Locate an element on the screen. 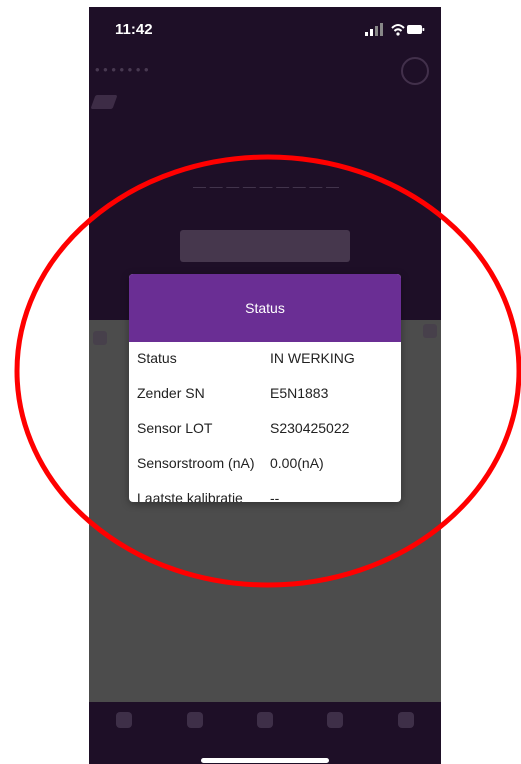 This screenshot has width=521, height=764. row-value: -- is located at coordinates (275, 496).